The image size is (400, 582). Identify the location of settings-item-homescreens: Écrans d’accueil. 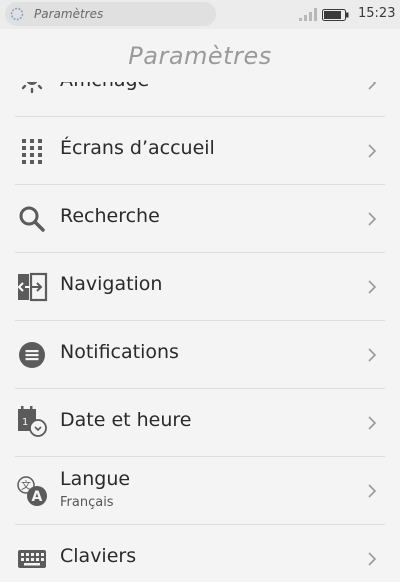
(200, 151).